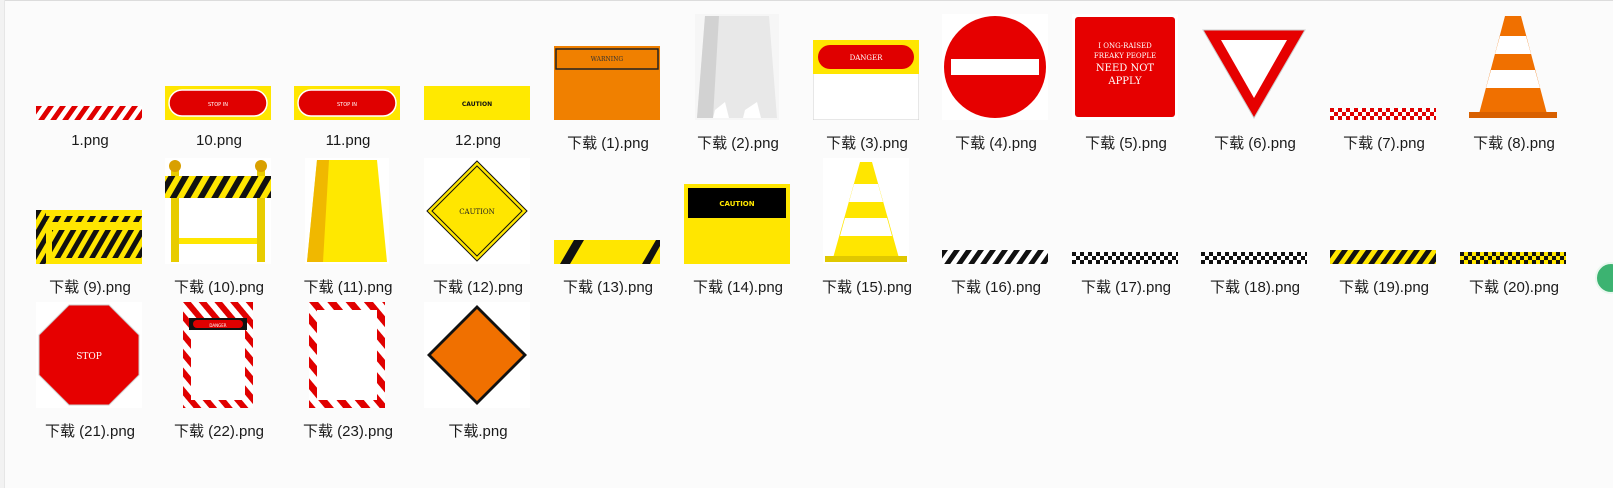 The height and width of the screenshot is (488, 1613). I want to click on file-name: 下载 (12).png, so click(478, 287).